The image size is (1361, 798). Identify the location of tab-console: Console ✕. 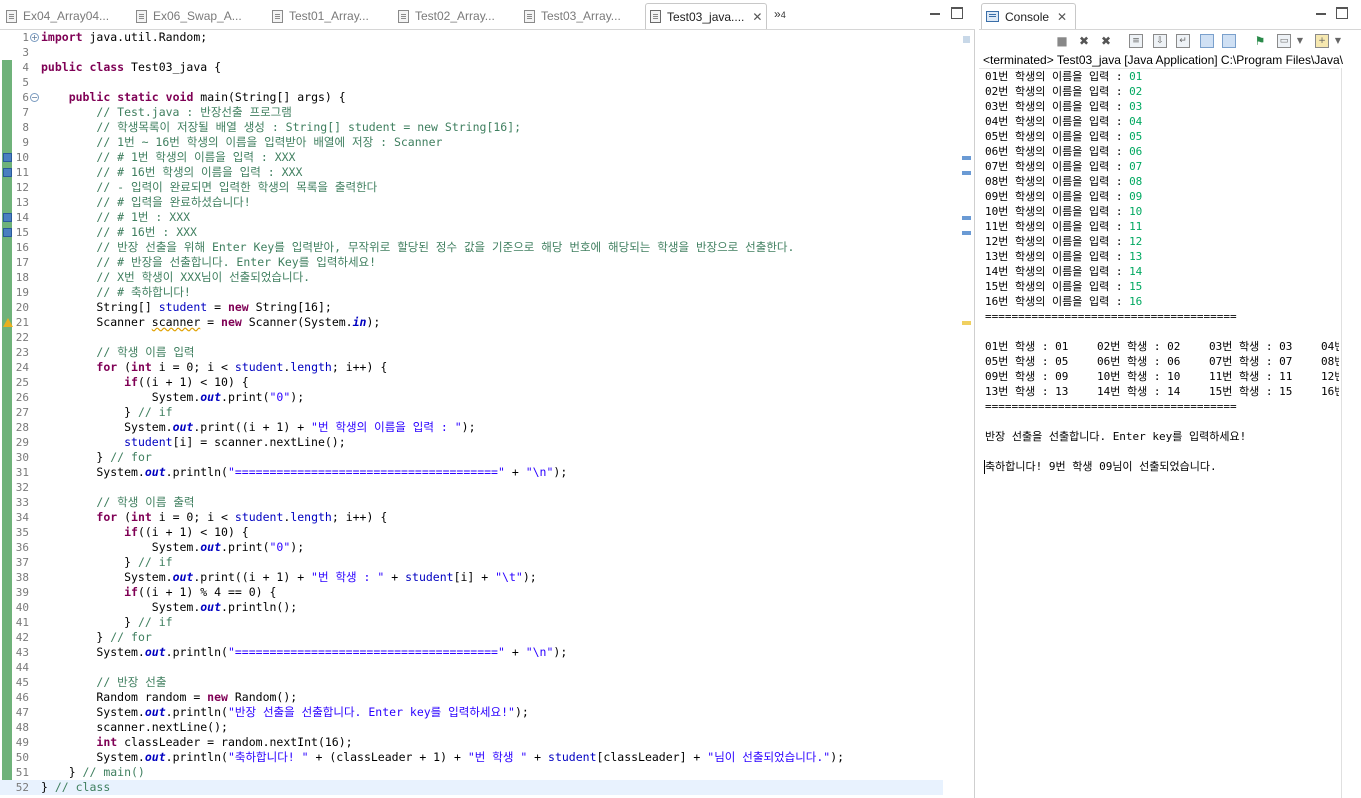
(1029, 16).